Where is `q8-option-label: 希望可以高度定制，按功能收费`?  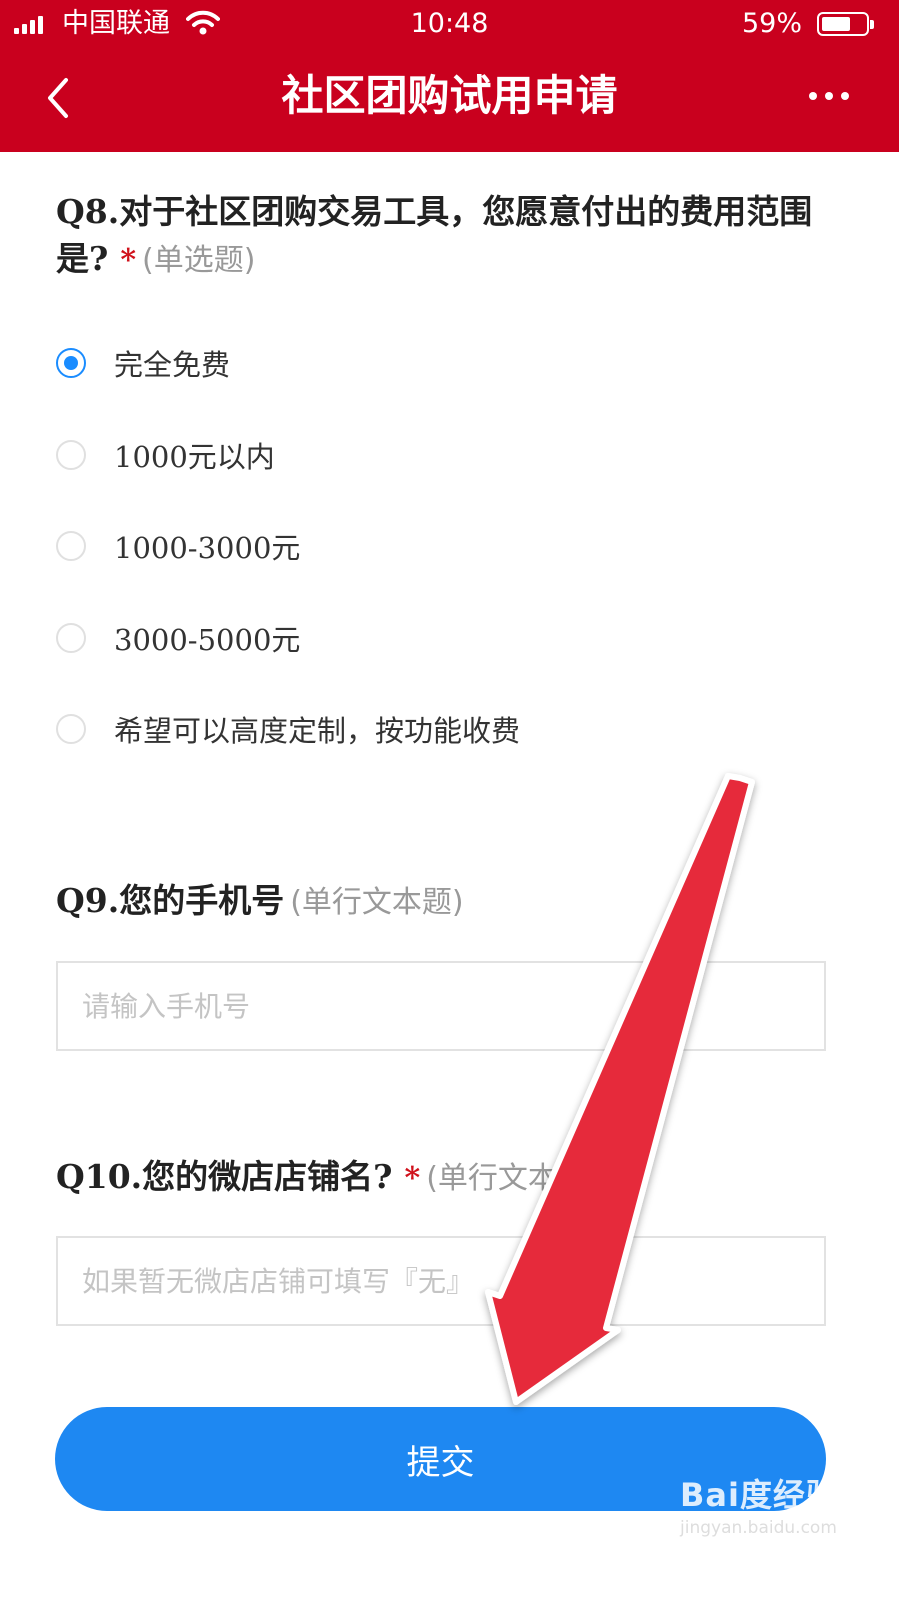
q8-option-label: 希望可以高度定制，按功能收费 is located at coordinates (317, 731).